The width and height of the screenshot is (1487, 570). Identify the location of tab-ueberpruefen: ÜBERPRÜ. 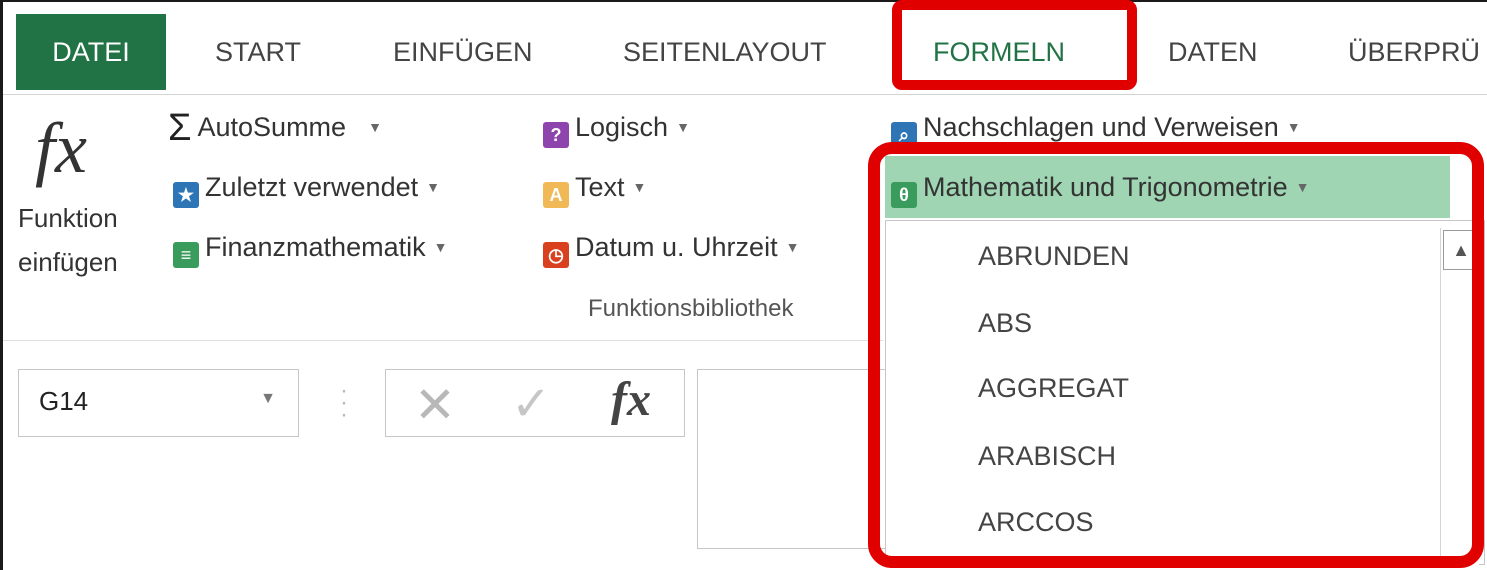
(1414, 52).